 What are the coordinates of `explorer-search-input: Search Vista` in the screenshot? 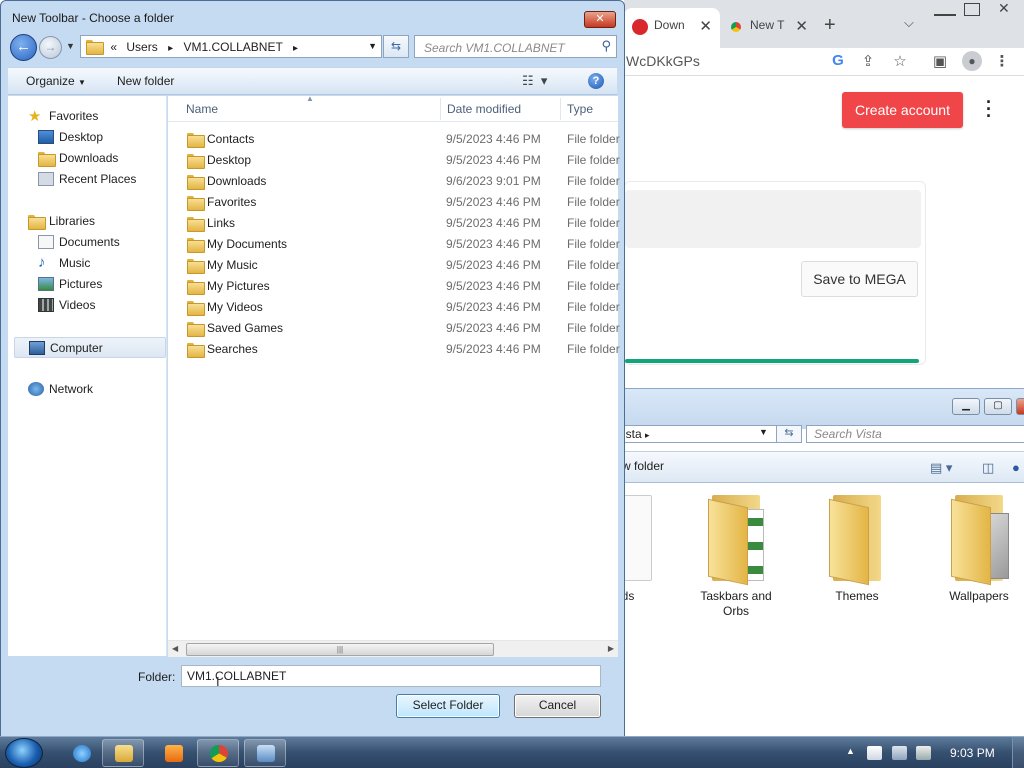 It's located at (915, 434).